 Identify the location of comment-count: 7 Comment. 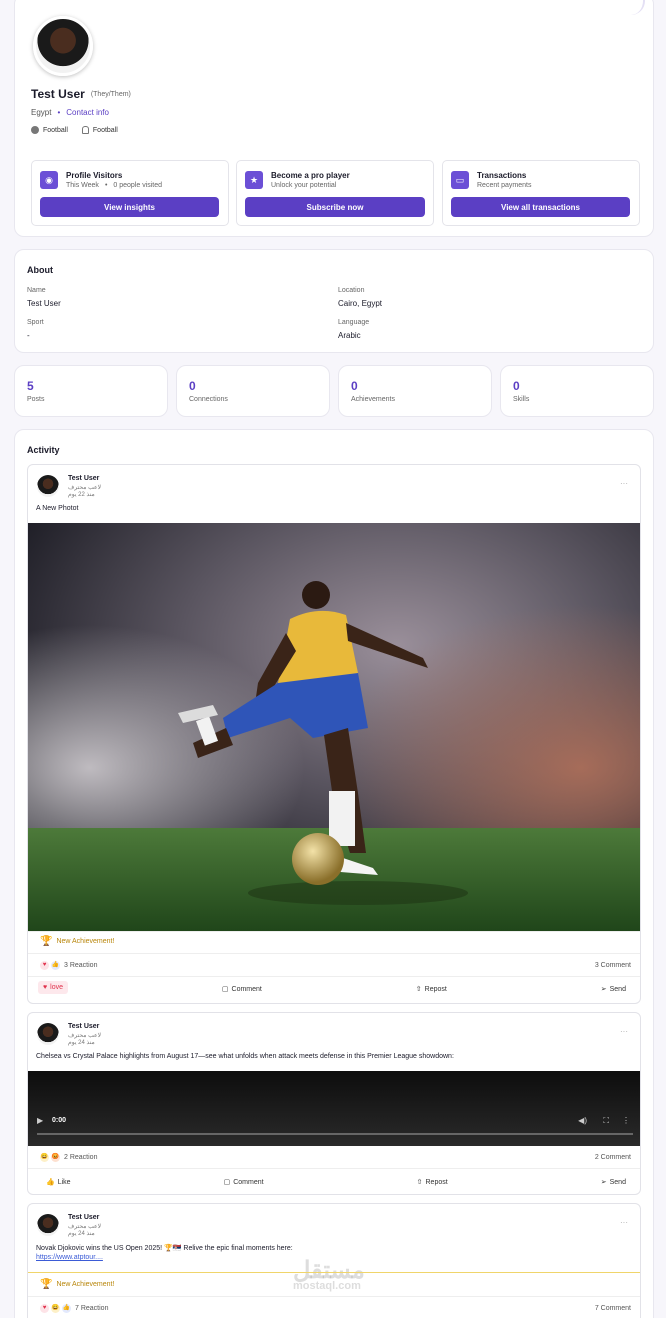
(613, 1308).